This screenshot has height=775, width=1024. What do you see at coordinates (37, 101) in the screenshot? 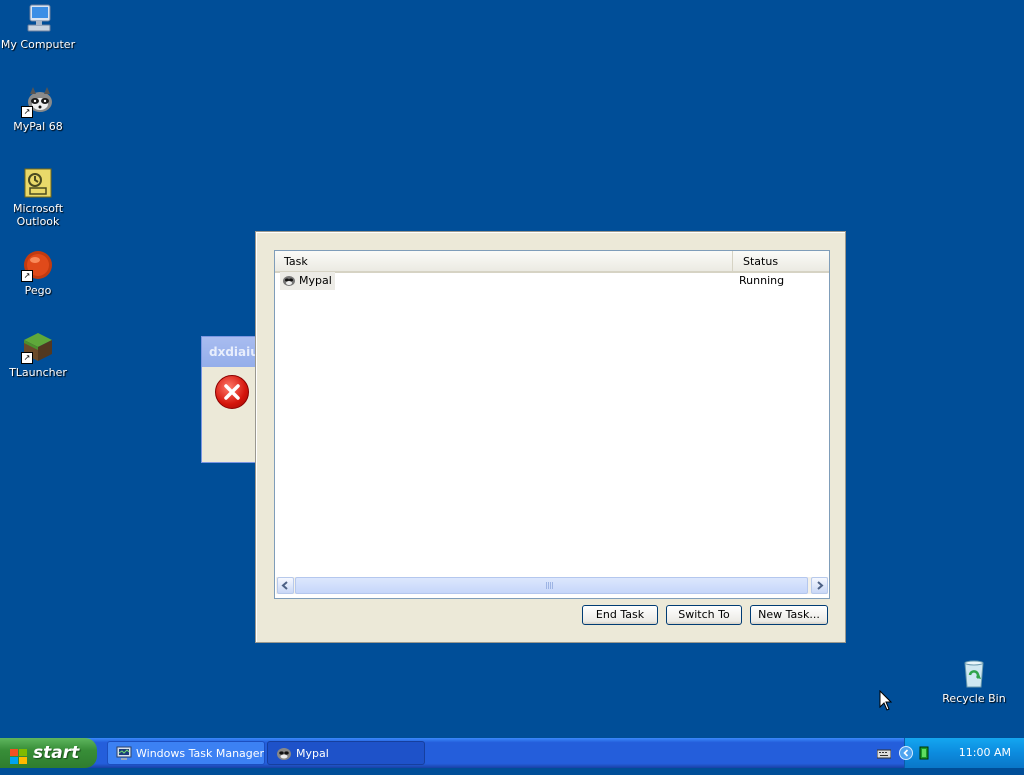
I see `raccoon-icon: ↗` at bounding box center [37, 101].